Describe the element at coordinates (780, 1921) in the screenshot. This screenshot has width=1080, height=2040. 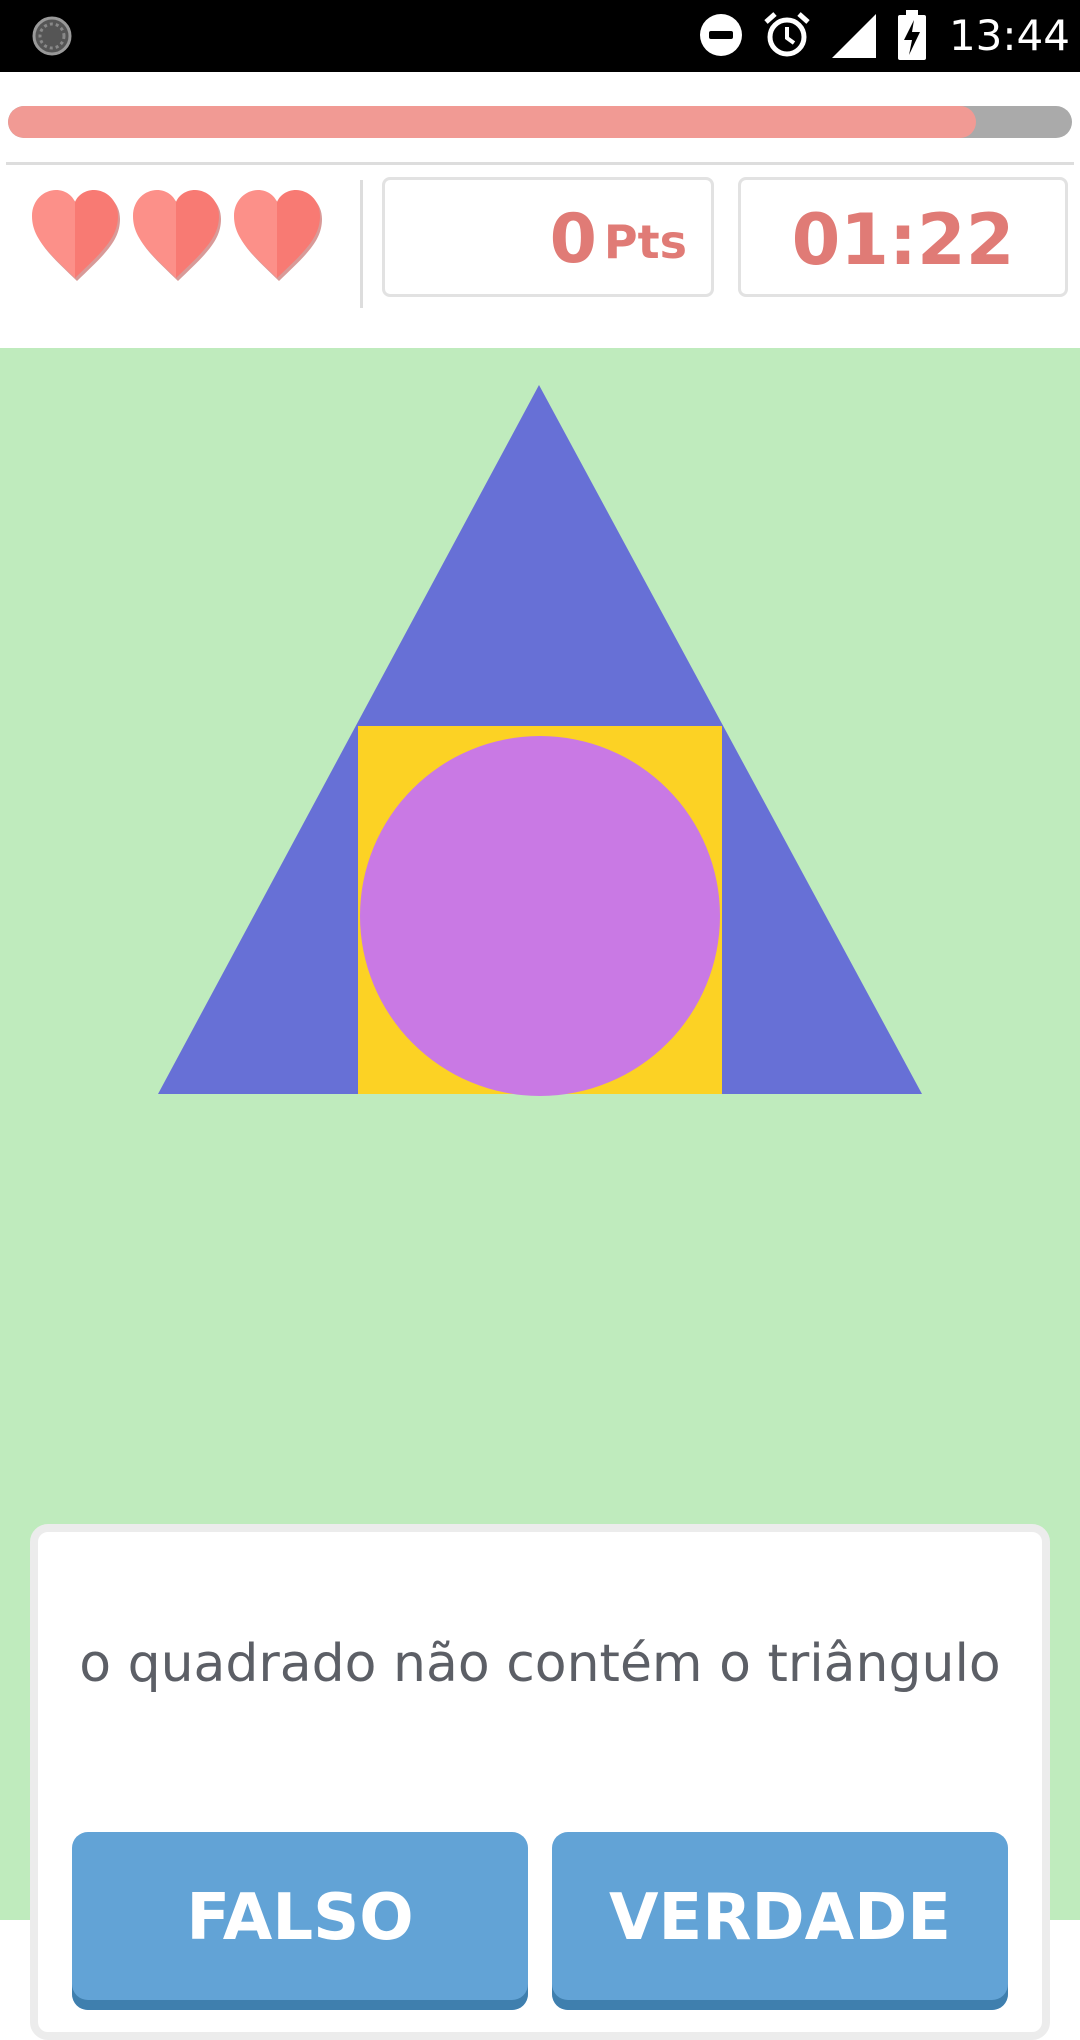
I see `true-button: VERDADE` at that location.